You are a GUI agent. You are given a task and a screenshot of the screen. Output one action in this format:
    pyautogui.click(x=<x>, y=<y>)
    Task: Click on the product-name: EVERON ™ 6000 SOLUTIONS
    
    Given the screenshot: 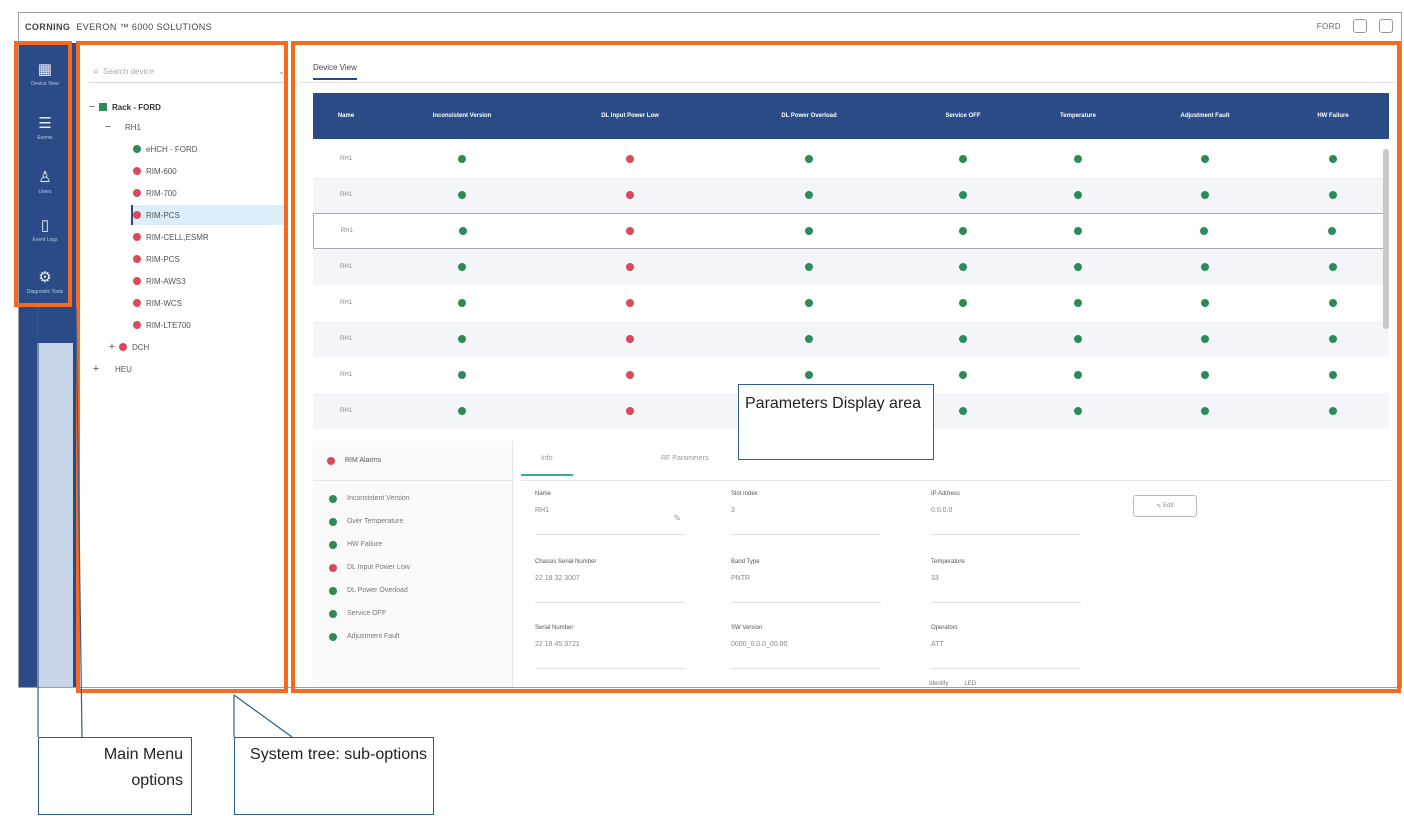 What is the action you would take?
    pyautogui.click(x=144, y=27)
    